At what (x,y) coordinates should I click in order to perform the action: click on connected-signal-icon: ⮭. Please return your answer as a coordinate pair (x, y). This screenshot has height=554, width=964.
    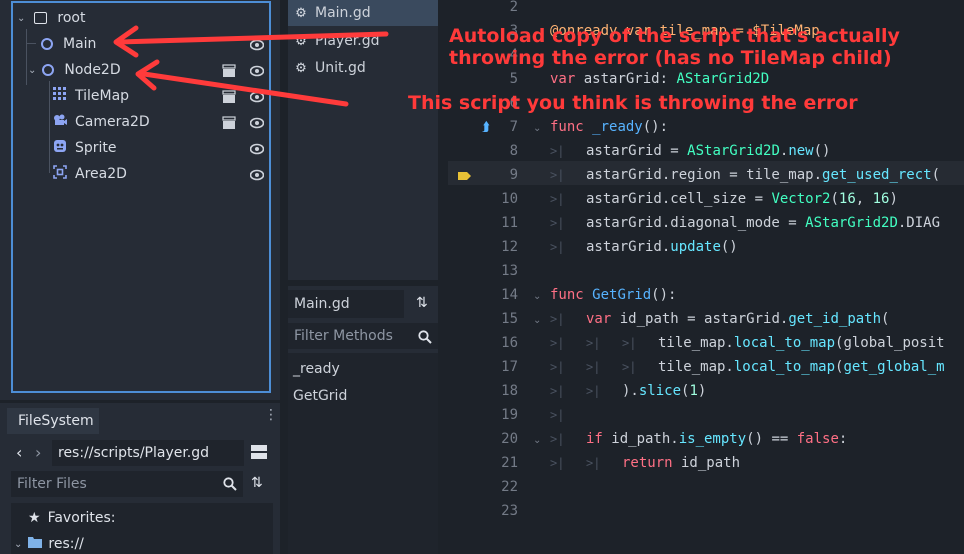
    Looking at the image, I should click on (486, 127).